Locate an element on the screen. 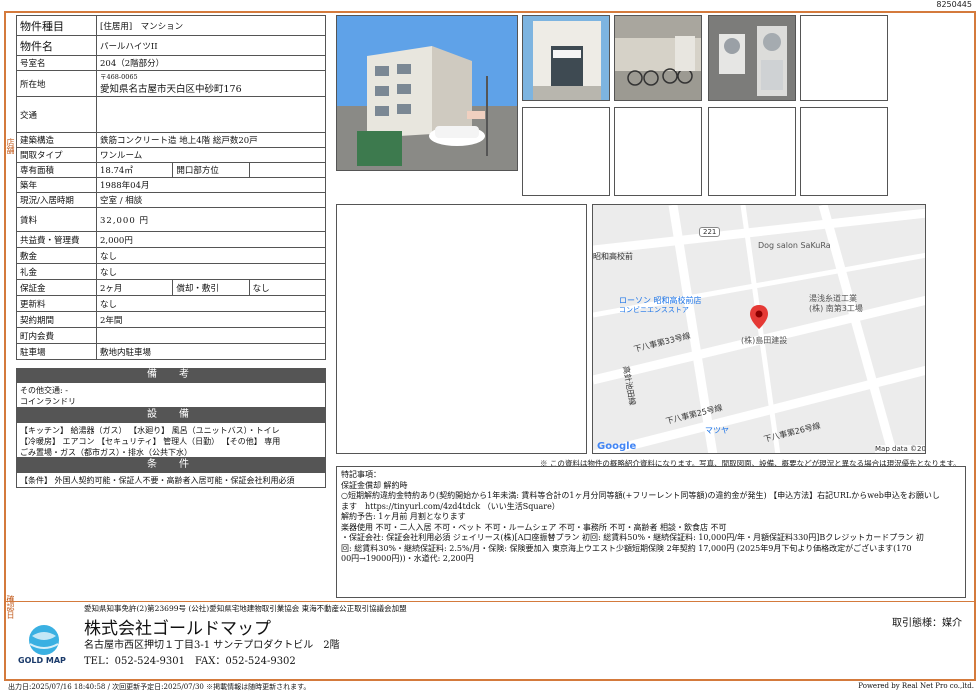  remarks-line: 特記事項： is located at coordinates (361, 474).